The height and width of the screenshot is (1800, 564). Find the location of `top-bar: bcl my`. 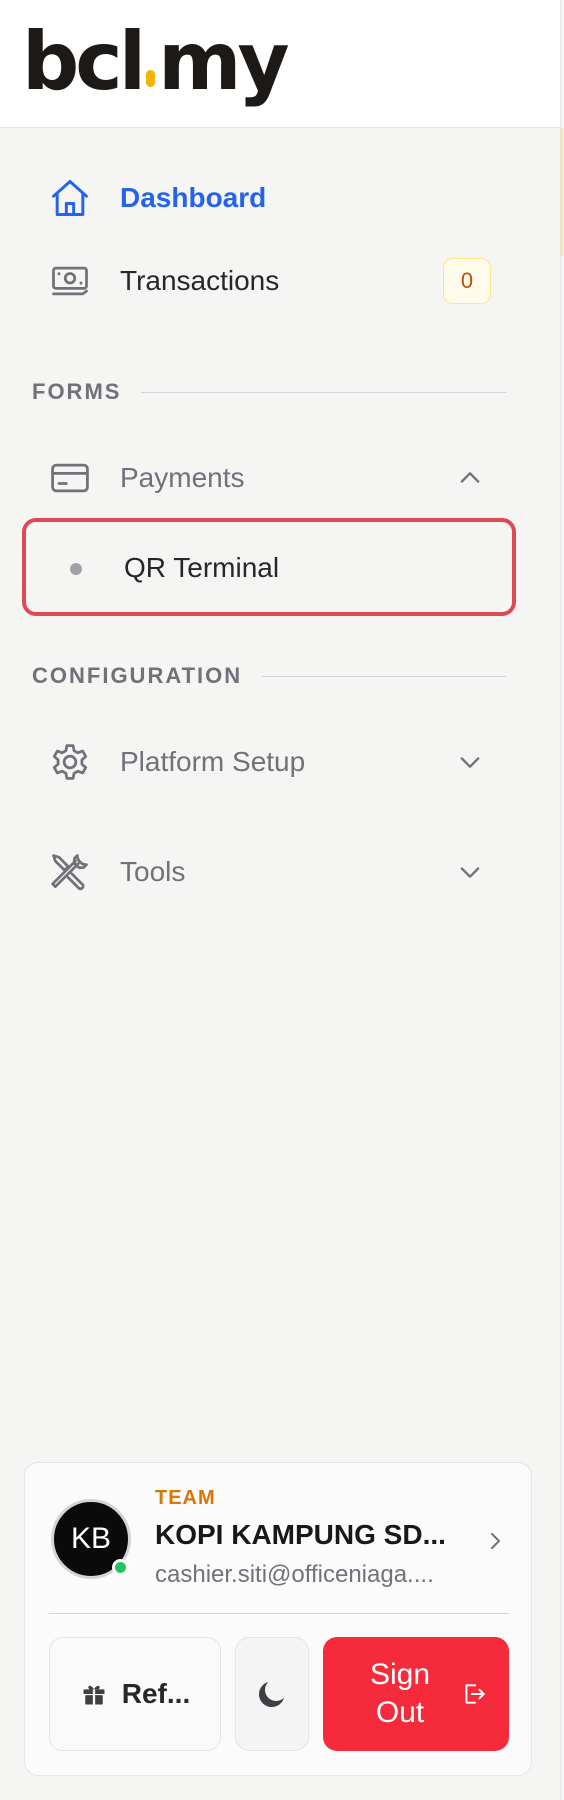

top-bar: bcl my is located at coordinates (280, 64).